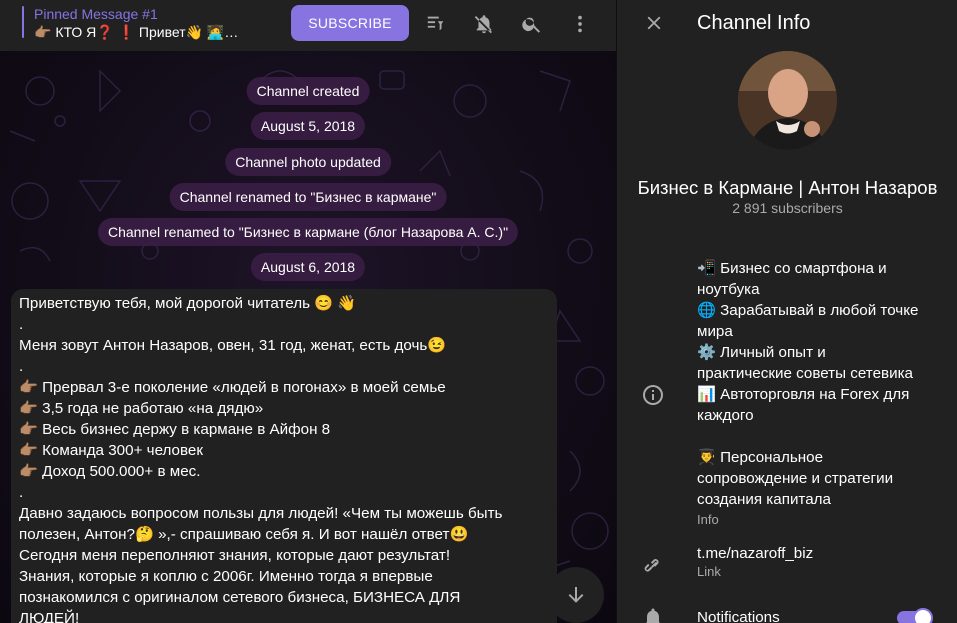 This screenshot has height=623, width=957. I want to click on date-divider: August 5, 2018, so click(308, 126).